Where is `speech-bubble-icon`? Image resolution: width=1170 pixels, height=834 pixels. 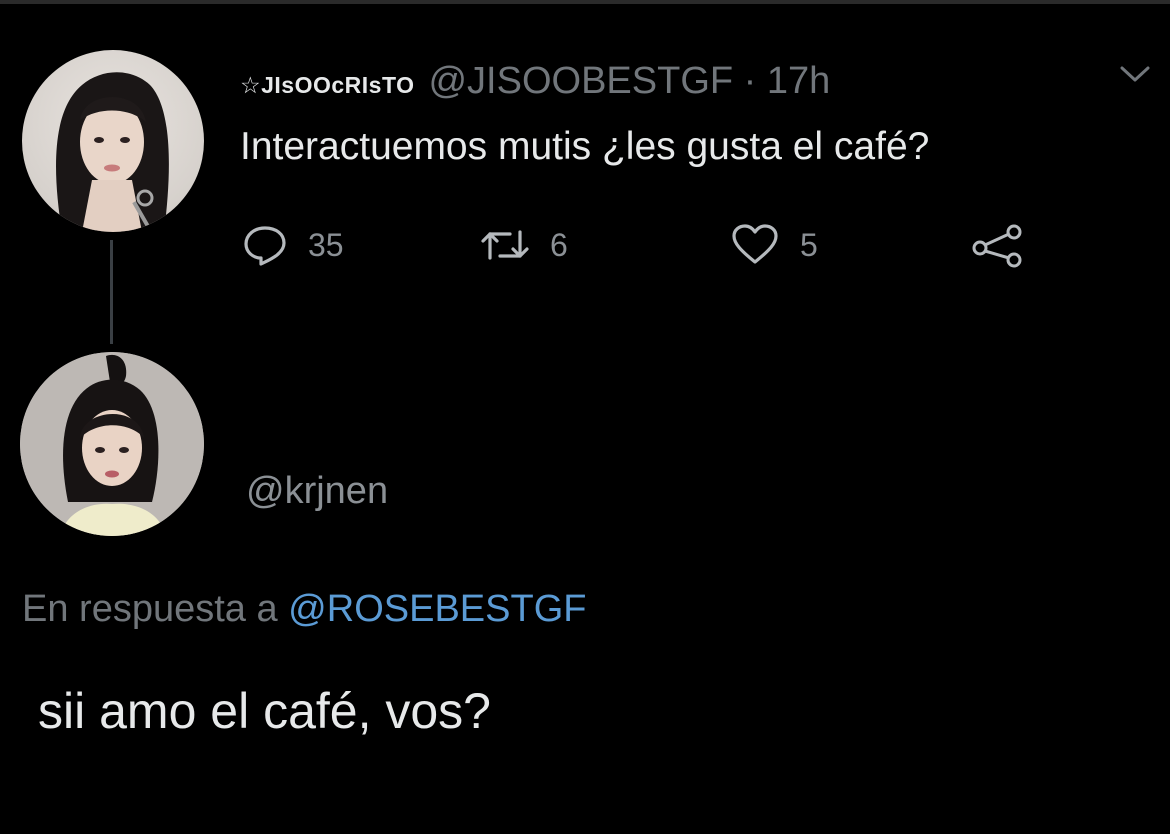 speech-bubble-icon is located at coordinates (265, 246).